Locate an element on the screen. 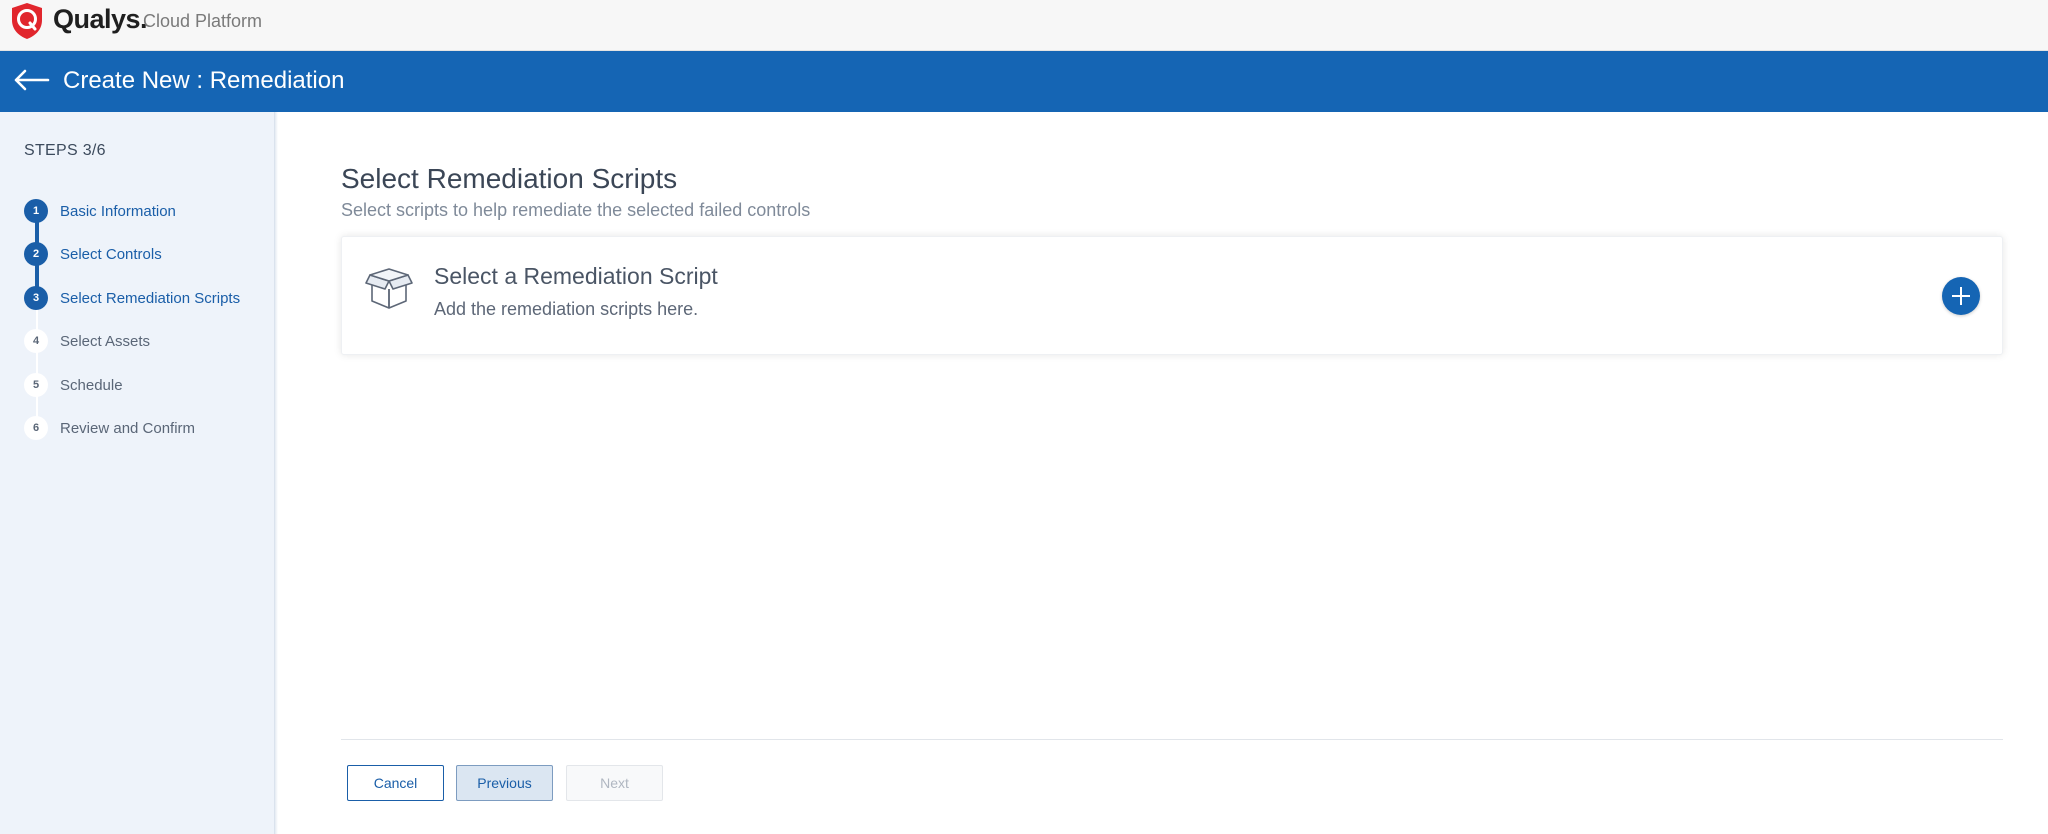 This screenshot has height=834, width=2048. step-number: 3 is located at coordinates (36, 298).